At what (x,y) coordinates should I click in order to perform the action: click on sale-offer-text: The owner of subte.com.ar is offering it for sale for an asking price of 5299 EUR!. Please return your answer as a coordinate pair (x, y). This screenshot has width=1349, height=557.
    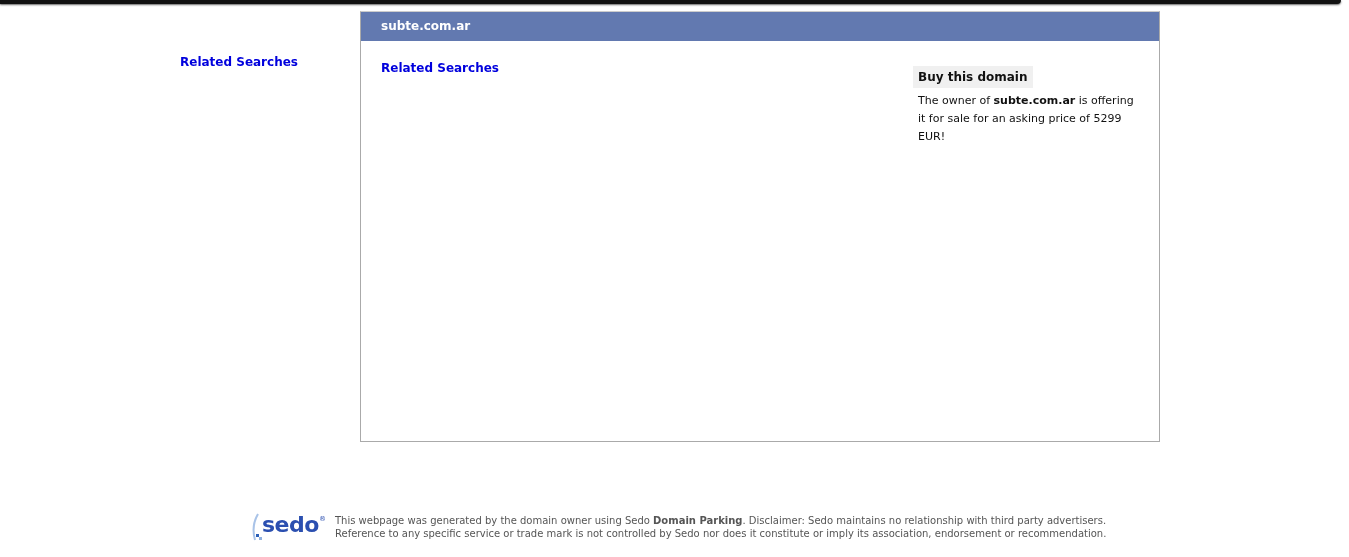
    Looking at the image, I should click on (1026, 119).